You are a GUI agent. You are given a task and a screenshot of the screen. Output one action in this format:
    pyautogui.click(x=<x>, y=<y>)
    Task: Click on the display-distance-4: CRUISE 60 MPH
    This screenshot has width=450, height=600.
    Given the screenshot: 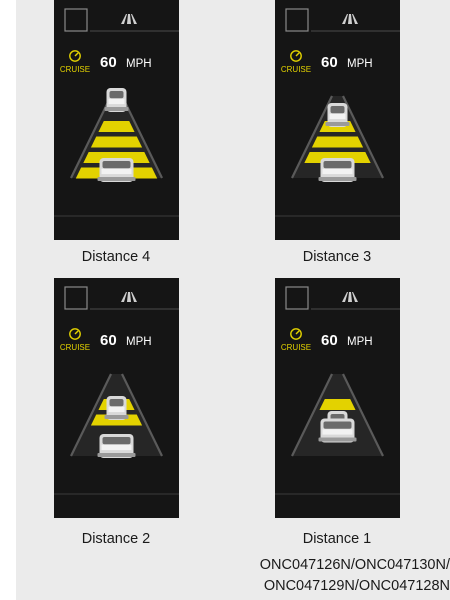 What is the action you would take?
    pyautogui.click(x=116, y=120)
    